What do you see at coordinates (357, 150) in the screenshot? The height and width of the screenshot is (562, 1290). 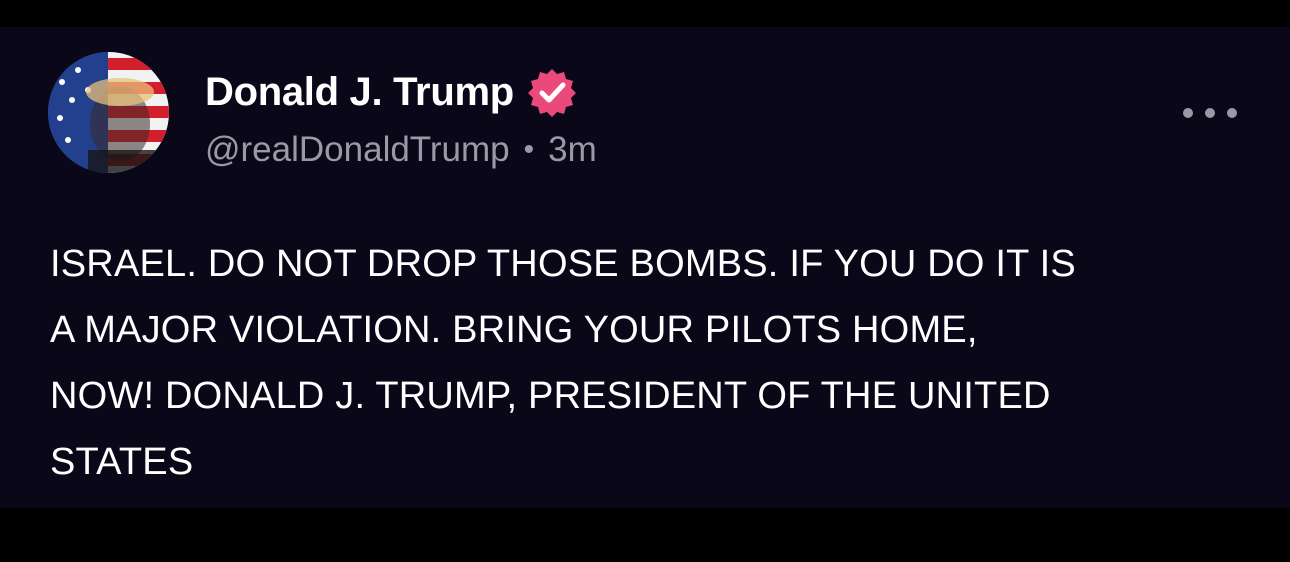 I see `author-handle: @realDonaldTrump` at bounding box center [357, 150].